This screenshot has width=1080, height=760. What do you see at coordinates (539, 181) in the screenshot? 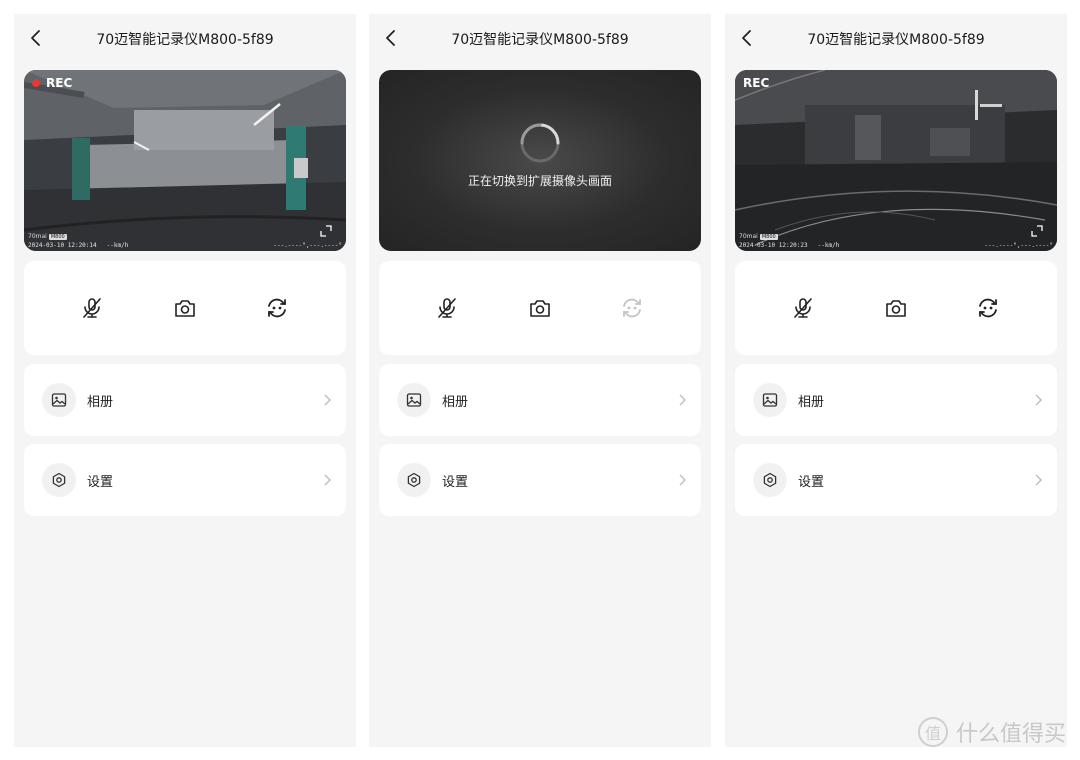
I see `loading-message: 正在切换到扩展摄像头画面` at bounding box center [539, 181].